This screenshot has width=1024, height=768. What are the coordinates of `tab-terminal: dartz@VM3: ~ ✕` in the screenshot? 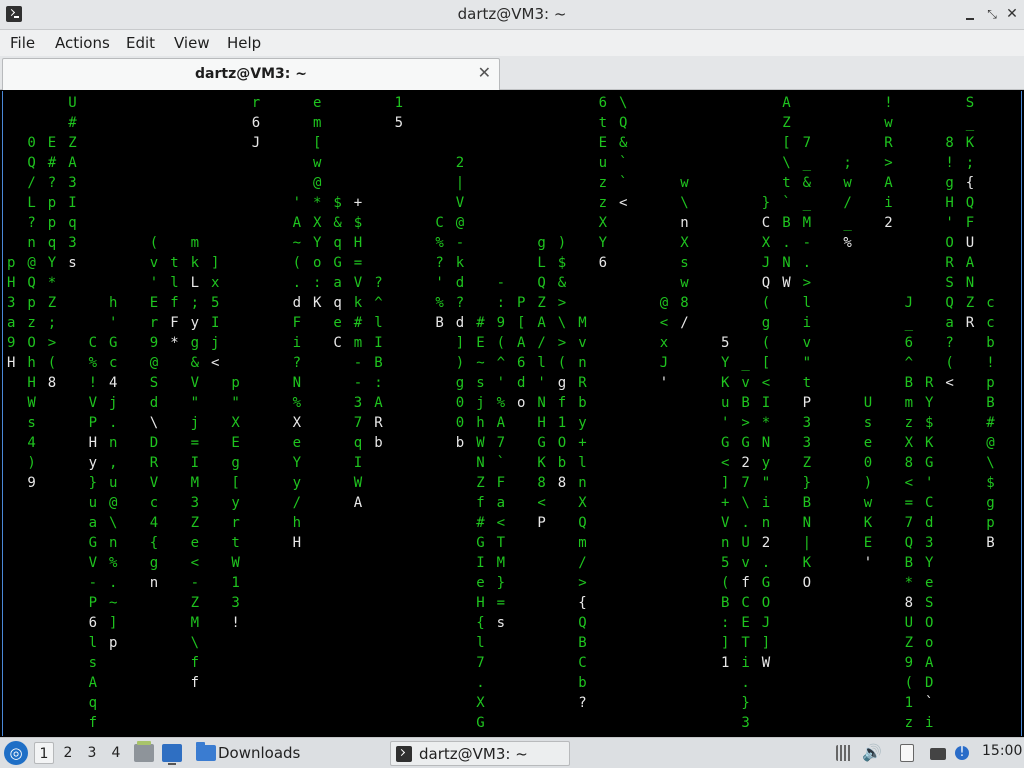 It's located at (251, 74).